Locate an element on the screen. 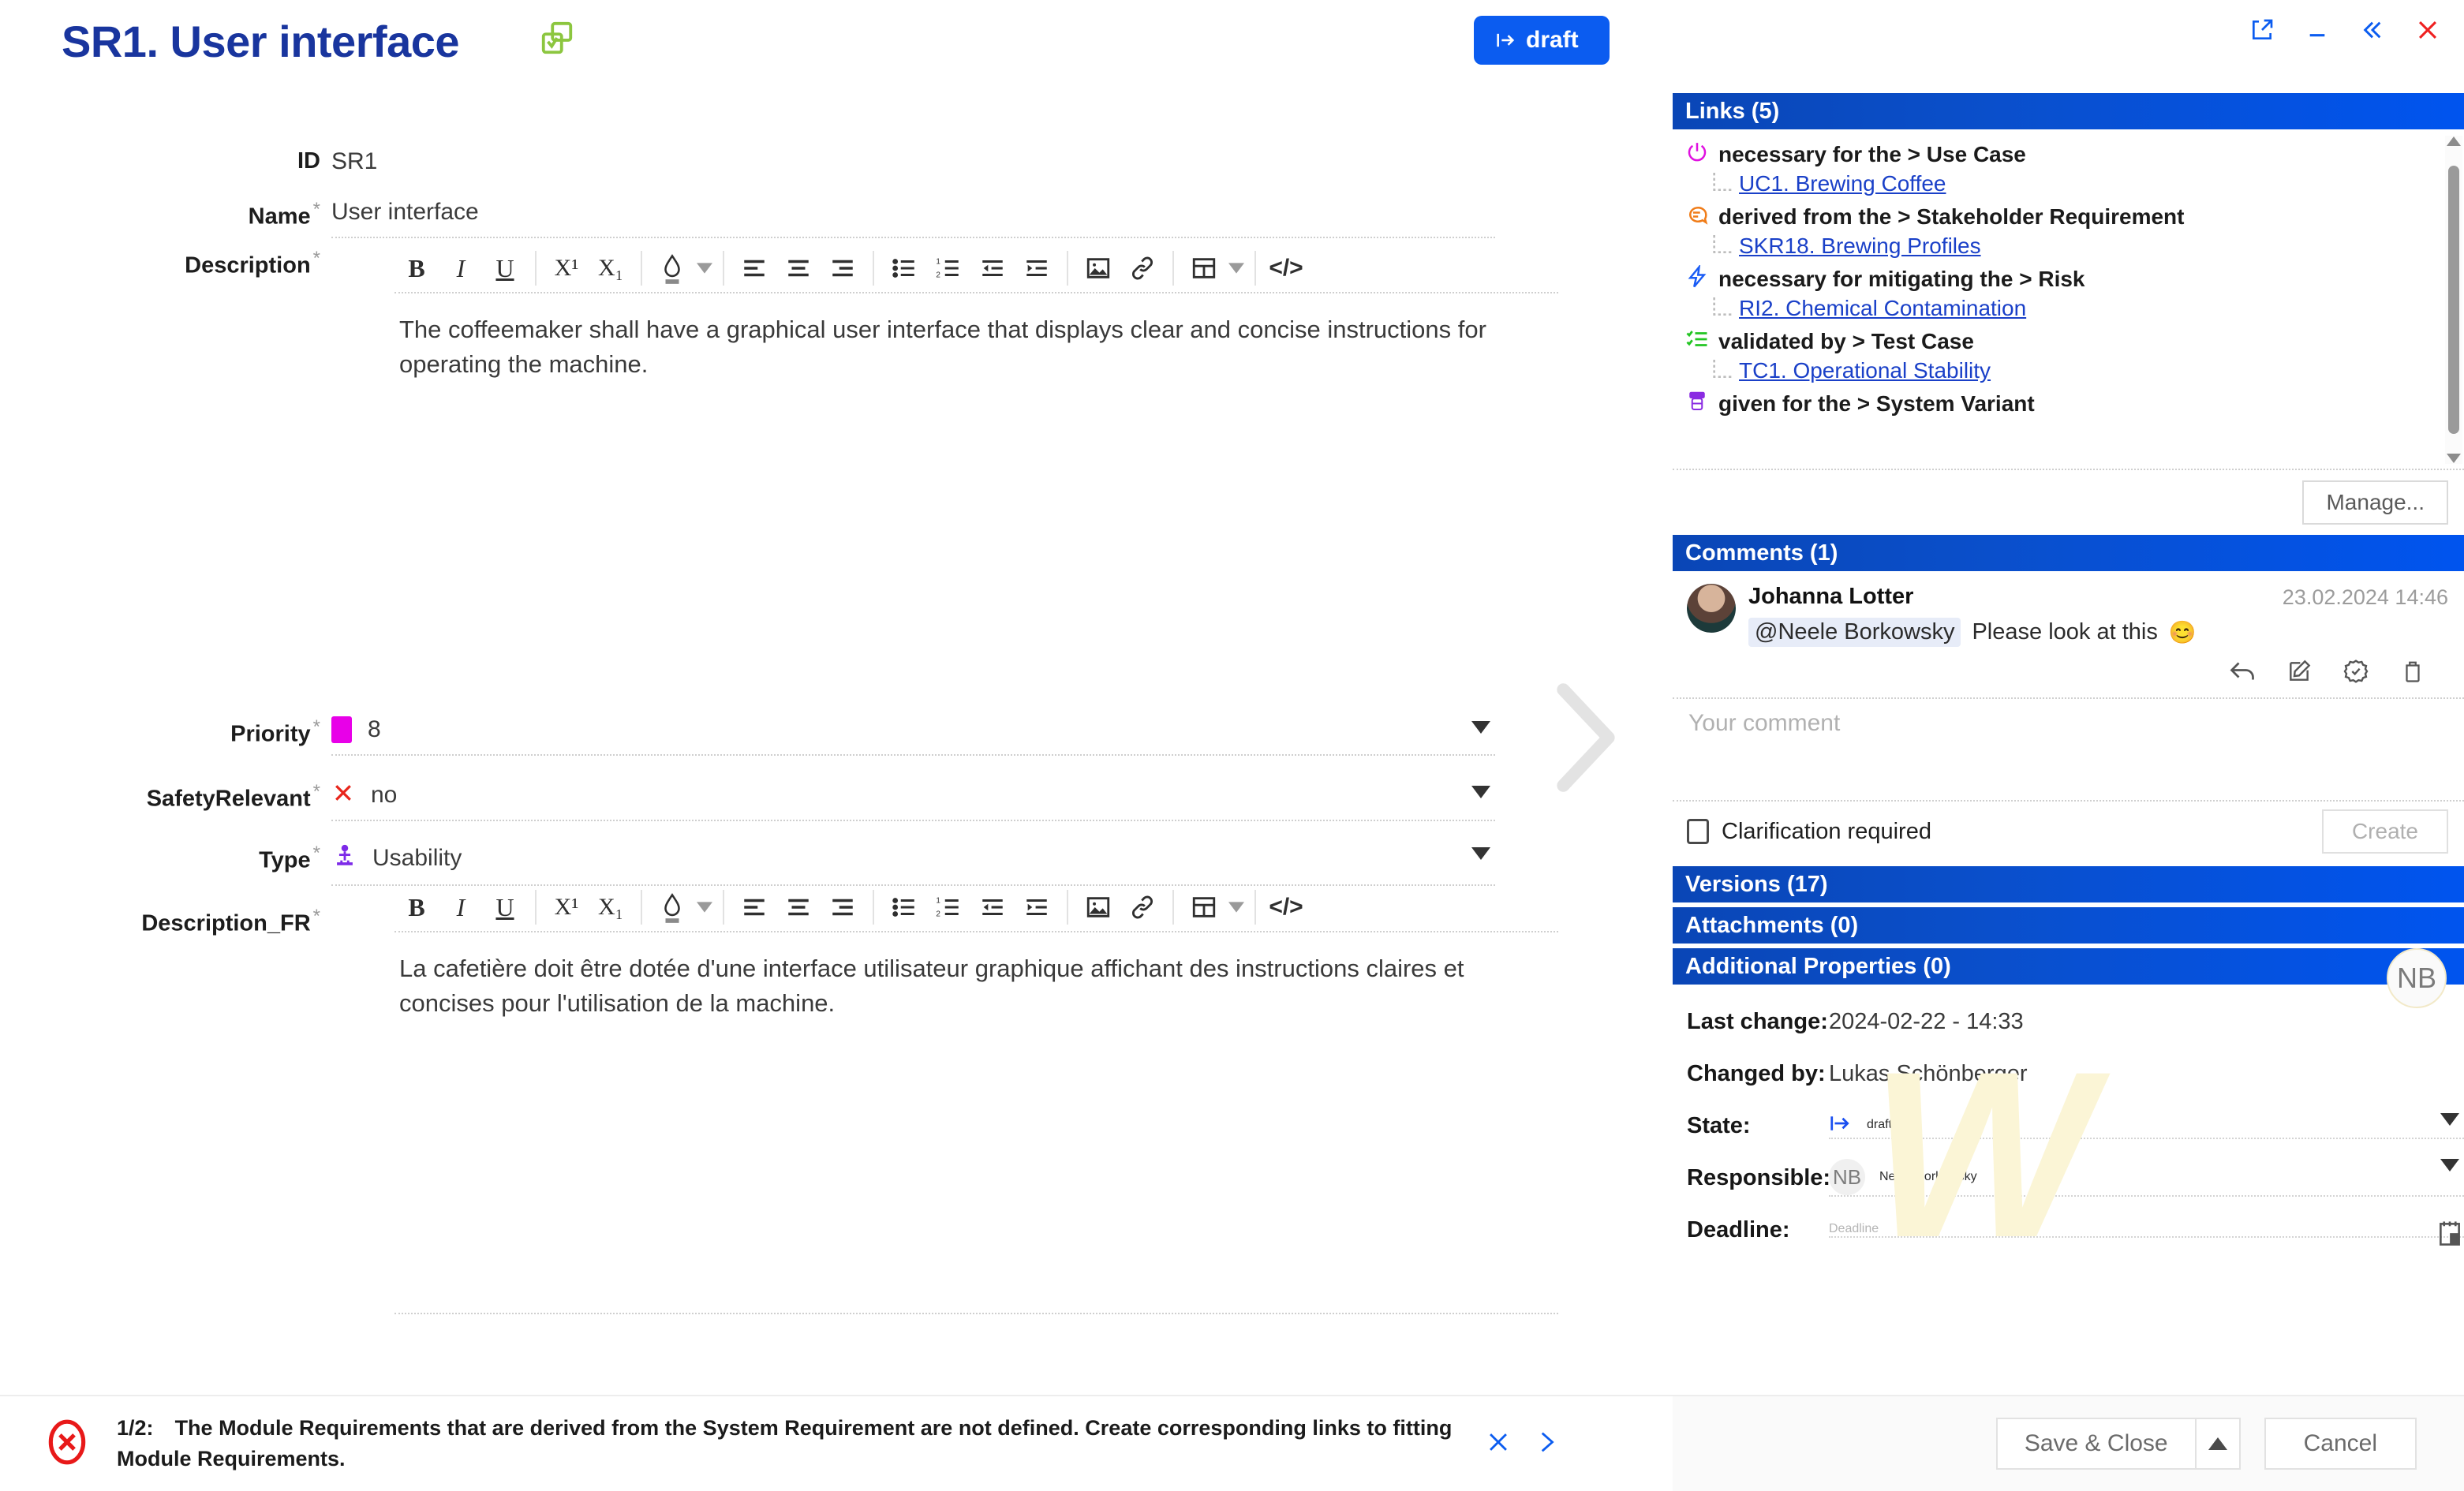 This screenshot has width=2464, height=1491. text-color-icon is located at coordinates (672, 268).